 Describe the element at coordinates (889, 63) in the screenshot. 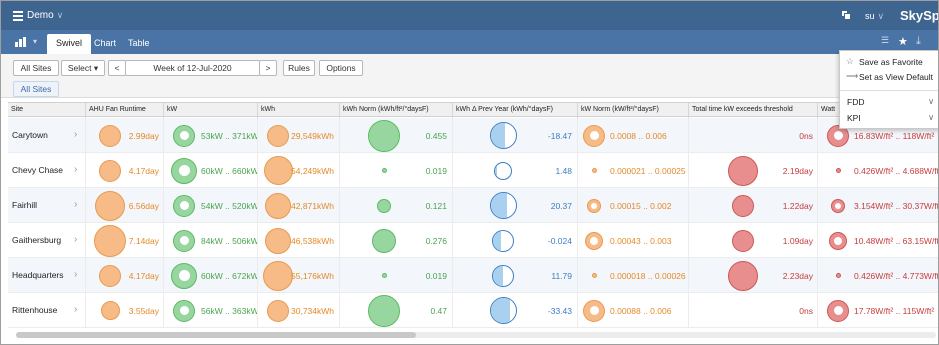

I see `menu-item-save-favorite: ☆ Save as Favorite` at that location.